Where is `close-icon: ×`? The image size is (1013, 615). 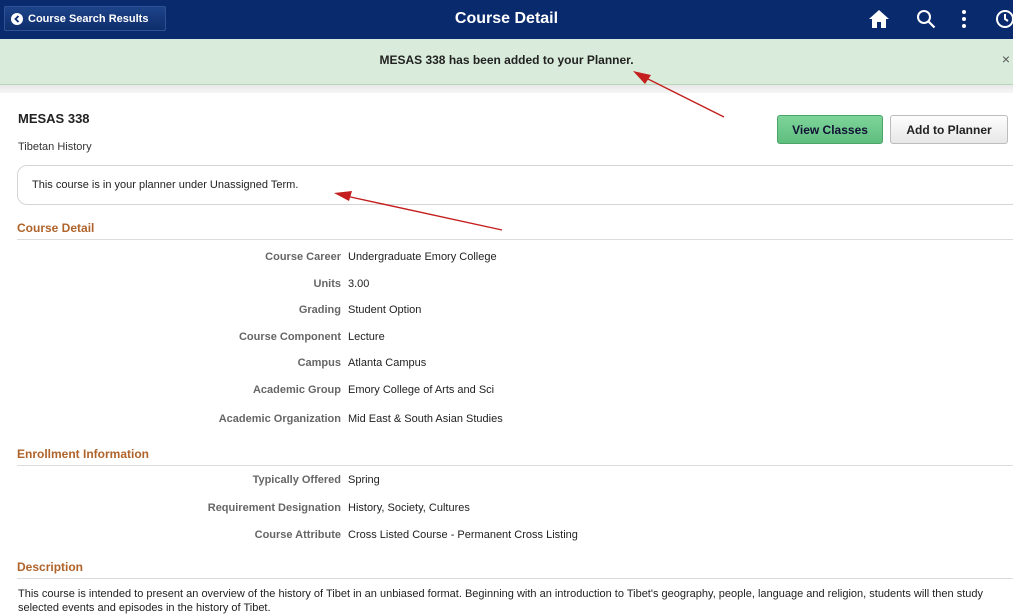 close-icon: × is located at coordinates (1006, 59).